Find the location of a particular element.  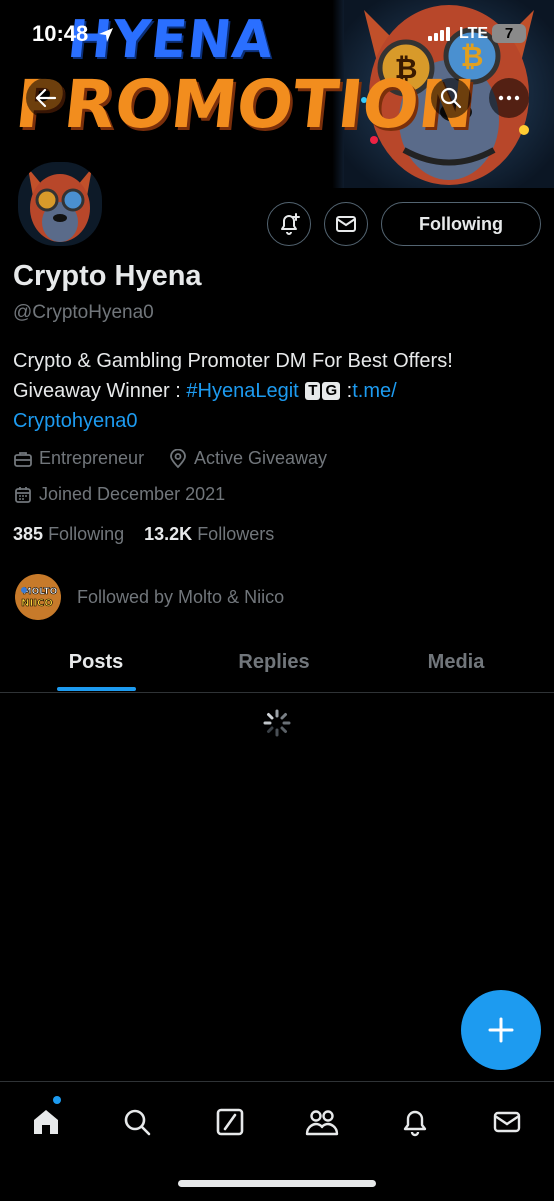

handle: @CryptoHyena0 is located at coordinates (83, 312).